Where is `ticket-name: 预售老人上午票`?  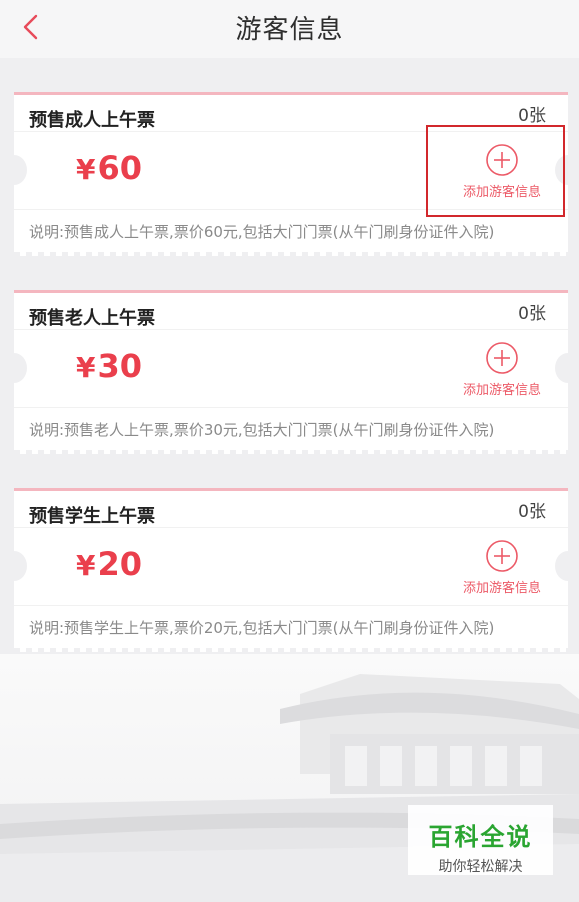 ticket-name: 预售老人上午票 is located at coordinates (92, 318).